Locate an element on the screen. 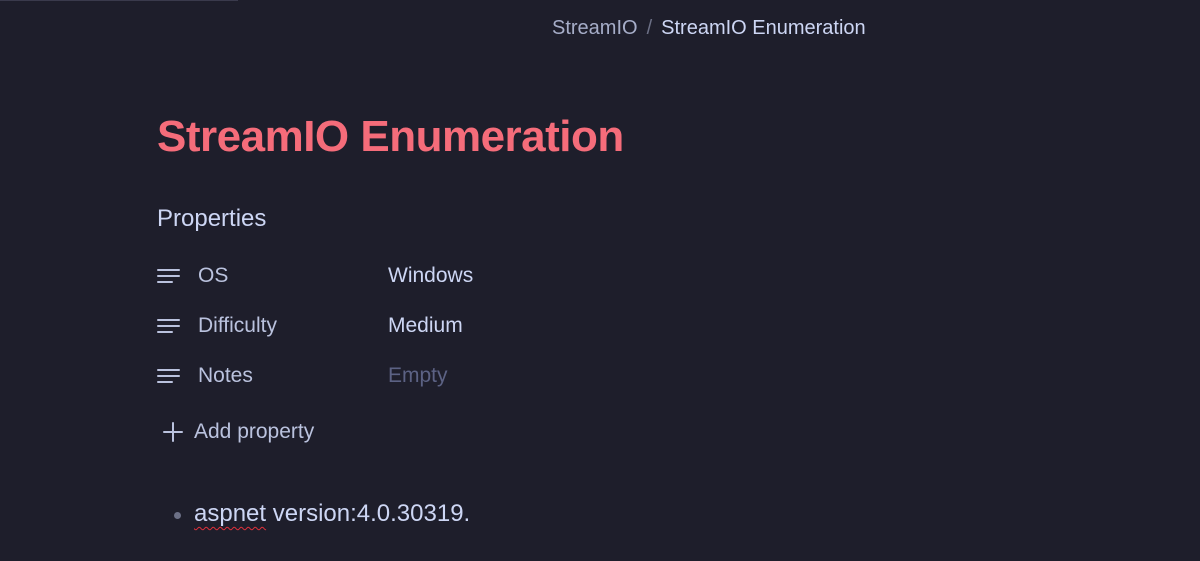 The width and height of the screenshot is (1200, 561). add-property-label: Add property is located at coordinates (254, 431).